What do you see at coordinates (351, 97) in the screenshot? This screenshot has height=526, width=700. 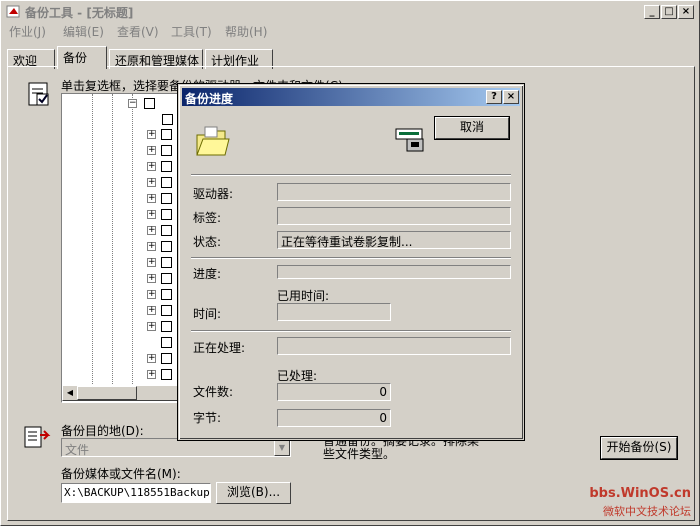 I see `dialog-title-bar: 备份进度 ? ×` at bounding box center [351, 97].